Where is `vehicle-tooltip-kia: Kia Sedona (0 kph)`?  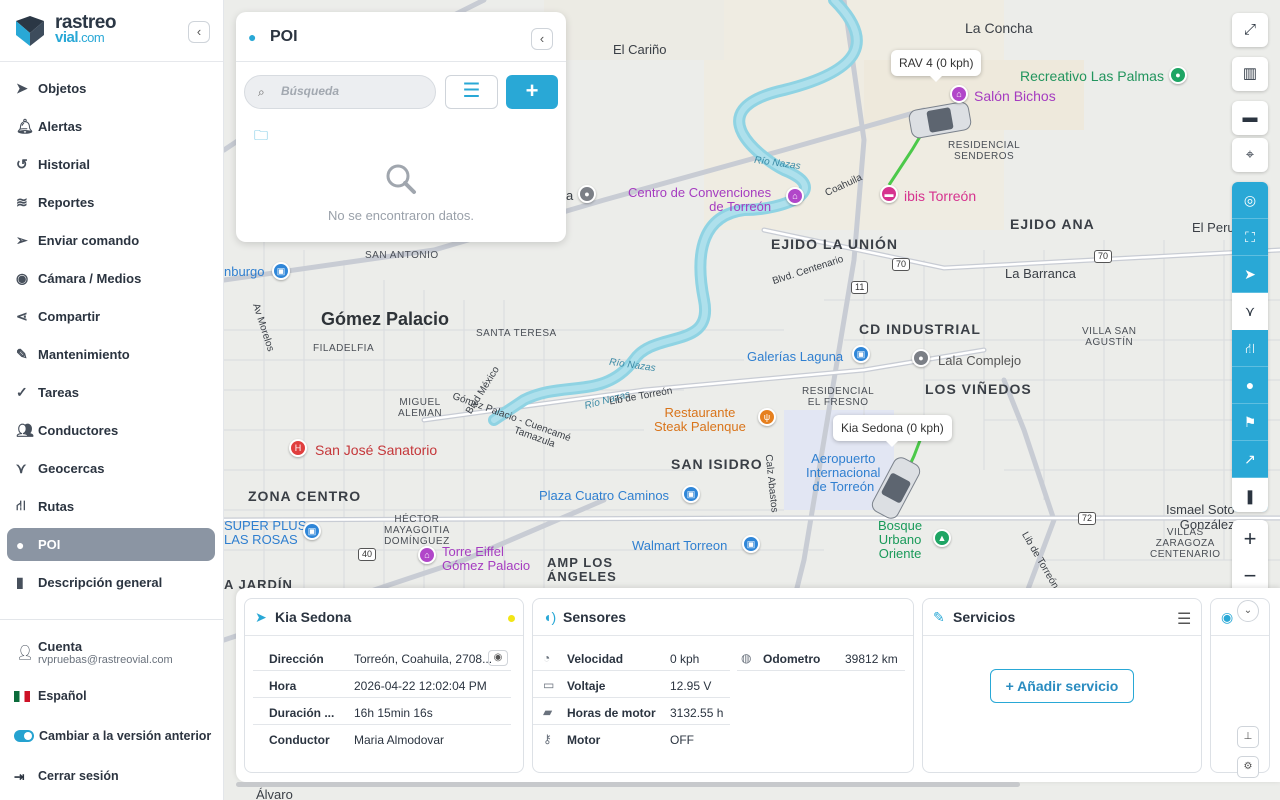 vehicle-tooltip-kia: Kia Sedona (0 kph) is located at coordinates (892, 431).